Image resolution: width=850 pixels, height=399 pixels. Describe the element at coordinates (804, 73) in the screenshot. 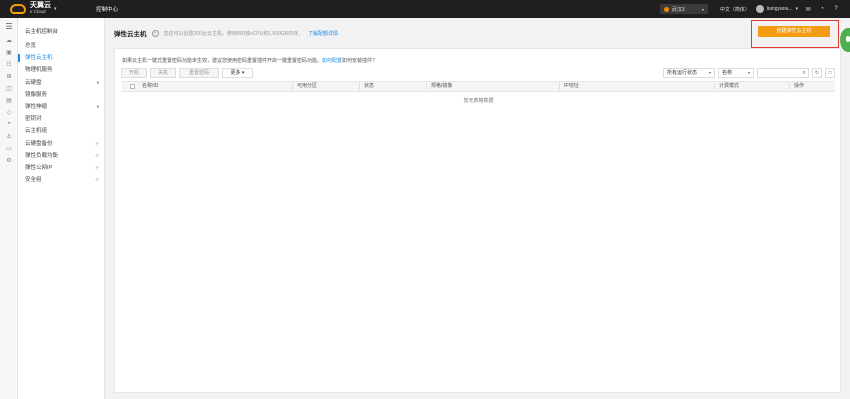

I see `search-icon: ⌕` at that location.